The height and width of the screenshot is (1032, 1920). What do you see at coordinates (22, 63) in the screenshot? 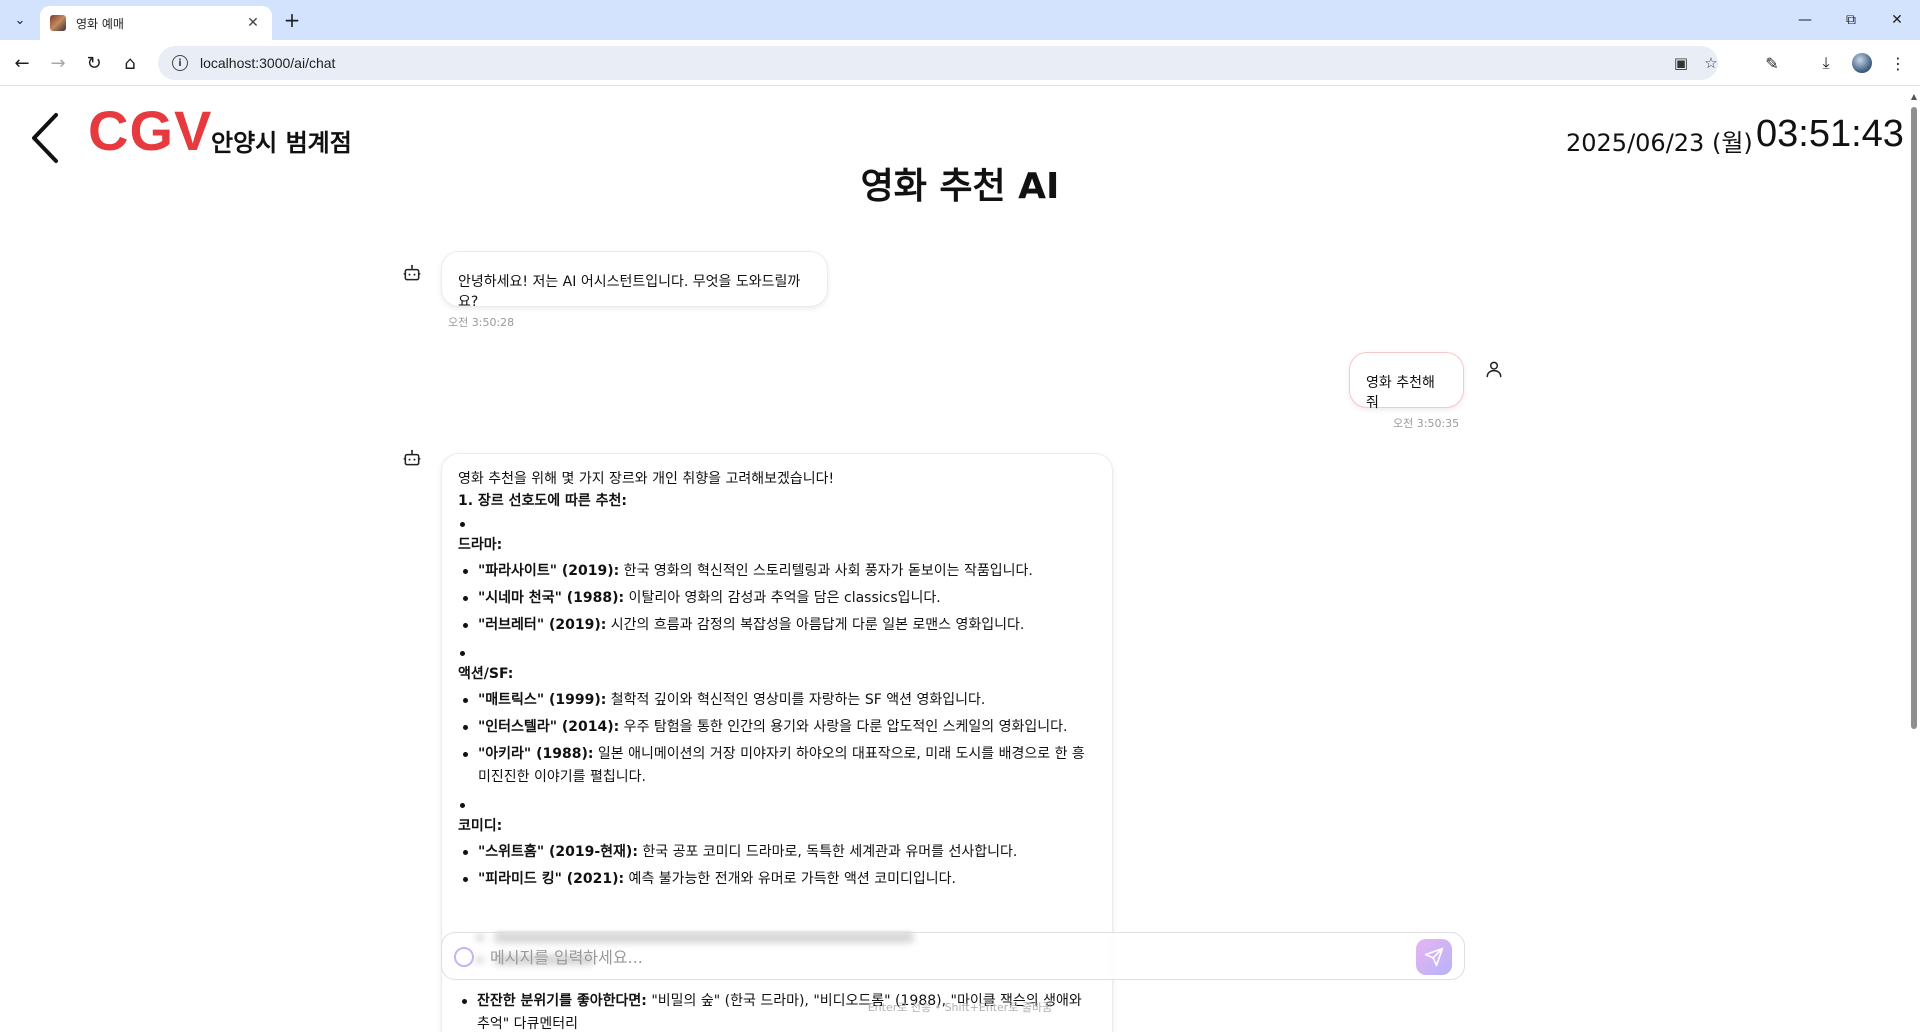
I see `back-arrow-icon: ←` at bounding box center [22, 63].